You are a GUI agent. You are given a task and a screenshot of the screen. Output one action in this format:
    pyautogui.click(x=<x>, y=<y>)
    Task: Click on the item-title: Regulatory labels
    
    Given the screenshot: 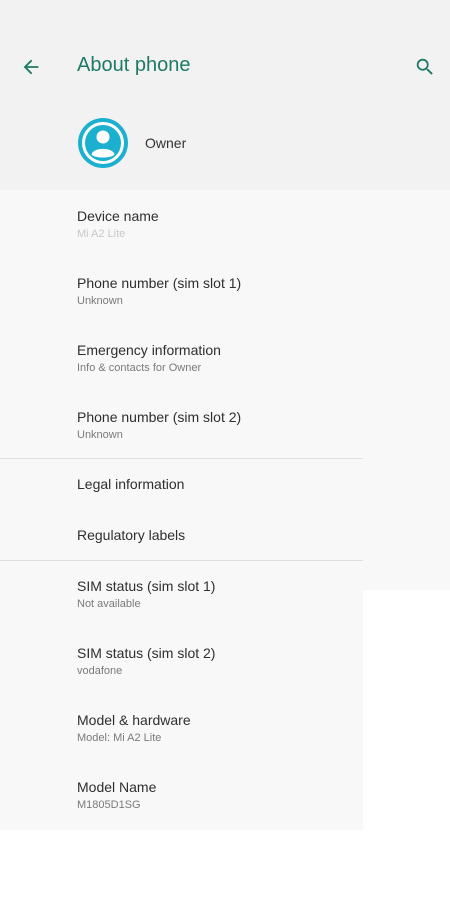 What is the action you would take?
    pyautogui.click(x=131, y=535)
    